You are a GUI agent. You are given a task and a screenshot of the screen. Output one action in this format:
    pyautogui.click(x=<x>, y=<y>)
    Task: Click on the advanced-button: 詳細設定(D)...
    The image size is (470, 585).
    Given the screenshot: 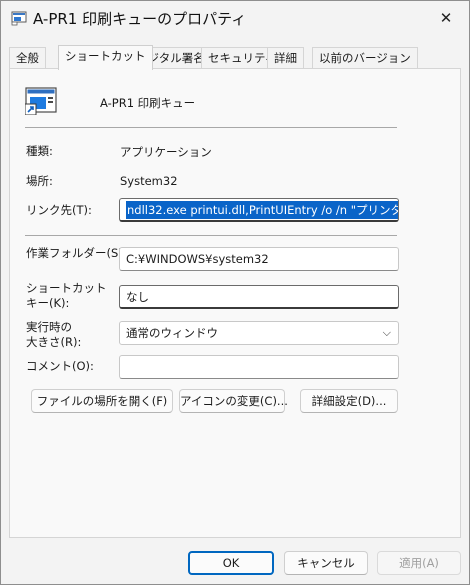 What is the action you would take?
    pyautogui.click(x=349, y=401)
    